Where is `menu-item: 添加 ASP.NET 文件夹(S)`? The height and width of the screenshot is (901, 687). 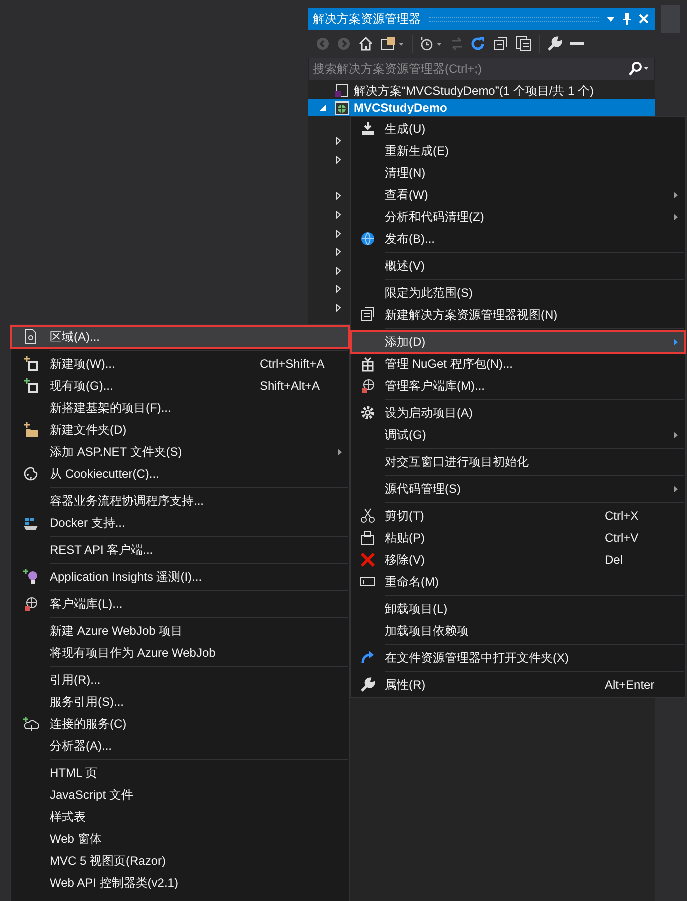
menu-item: 添加 ASP.NET 文件夹(S) is located at coordinates (180, 452).